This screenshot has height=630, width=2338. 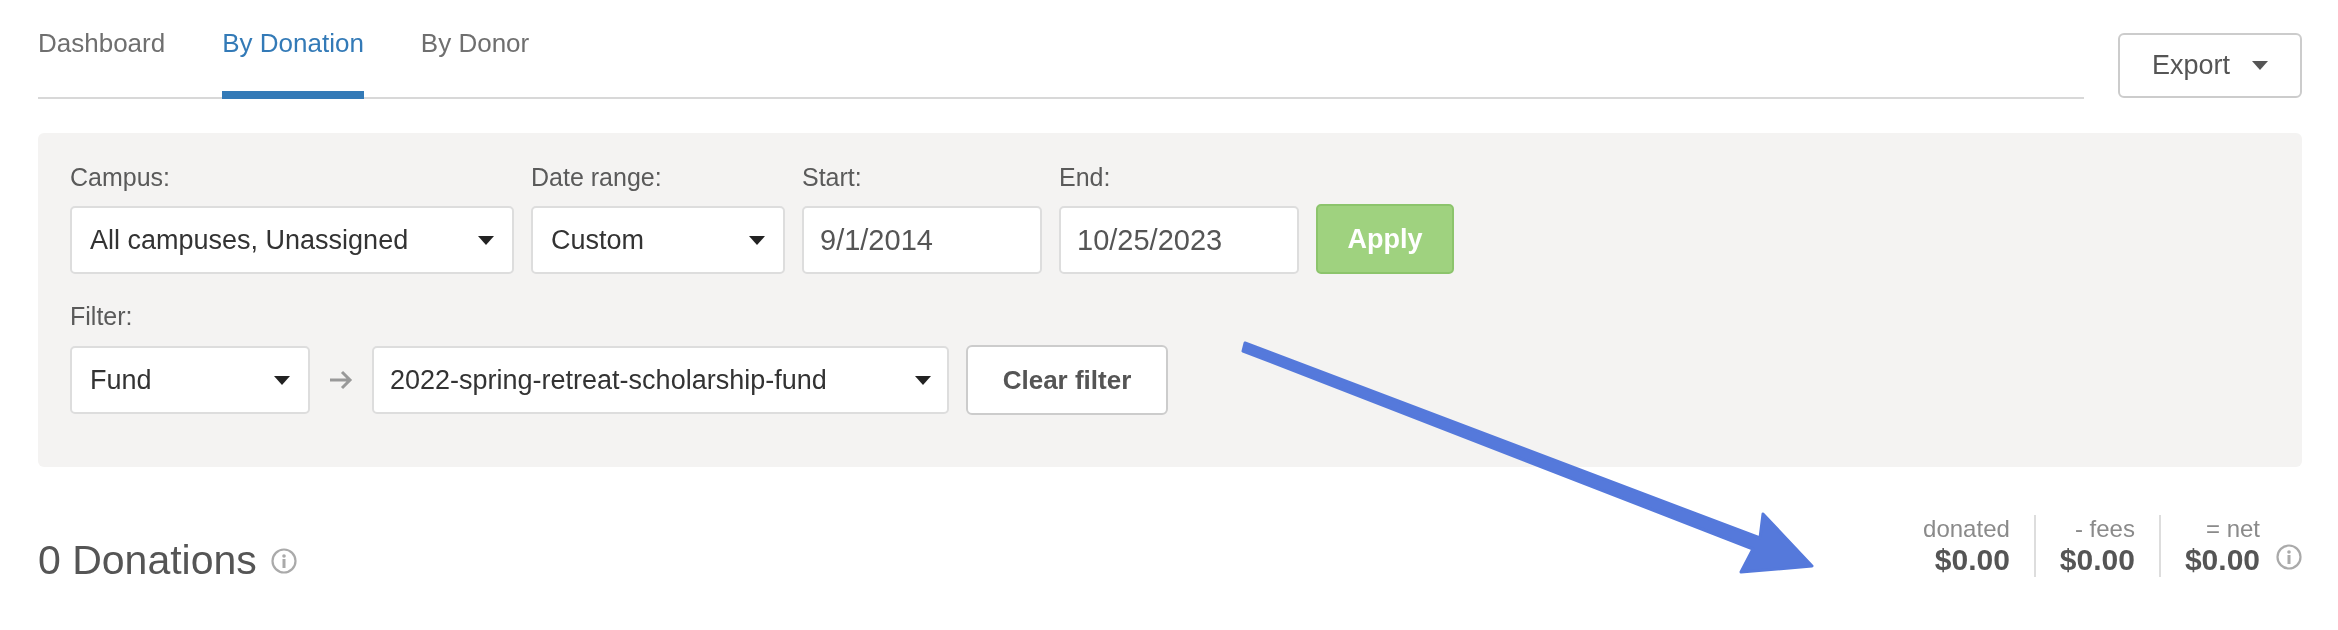 I want to click on donations-count: 0 Donations, so click(x=147, y=560).